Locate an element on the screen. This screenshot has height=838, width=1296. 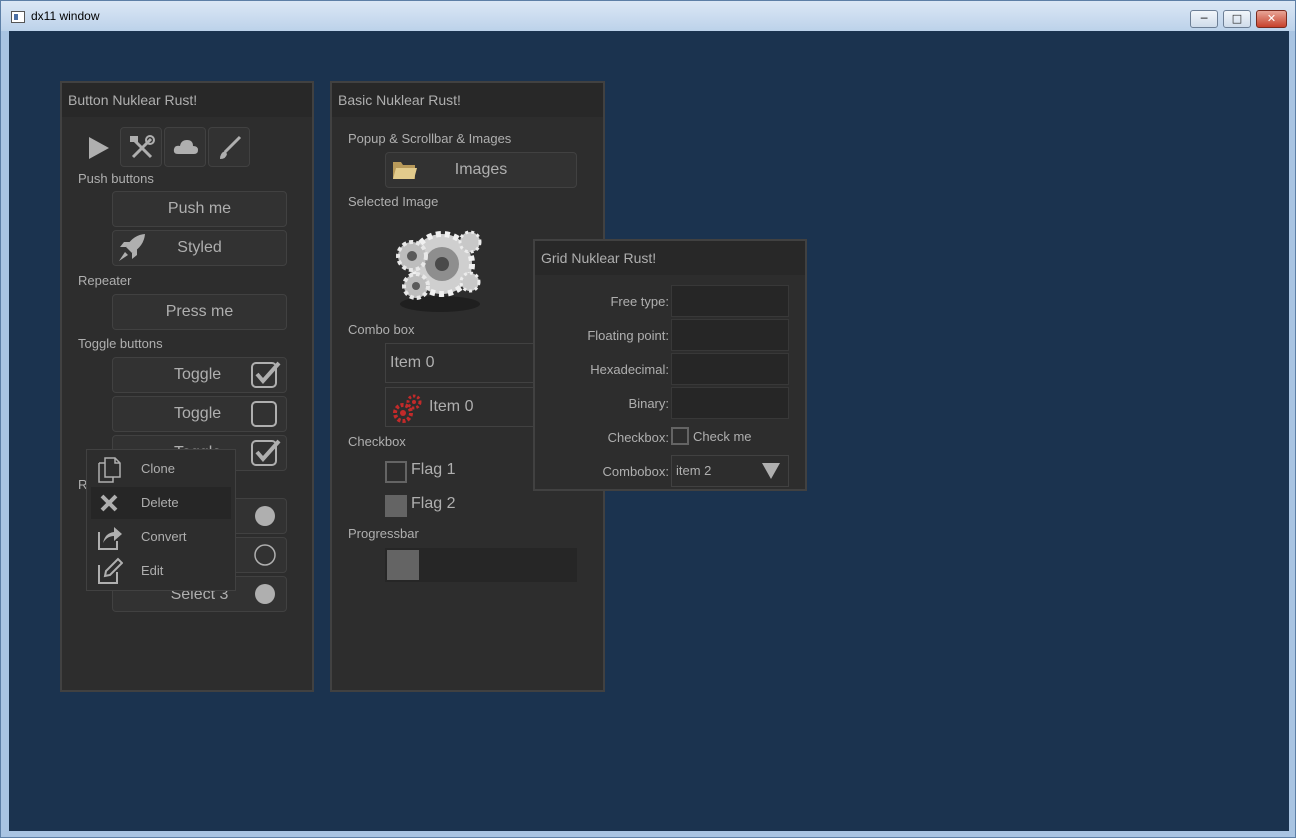
selected-image-label: Selected Image is located at coordinates (393, 201).